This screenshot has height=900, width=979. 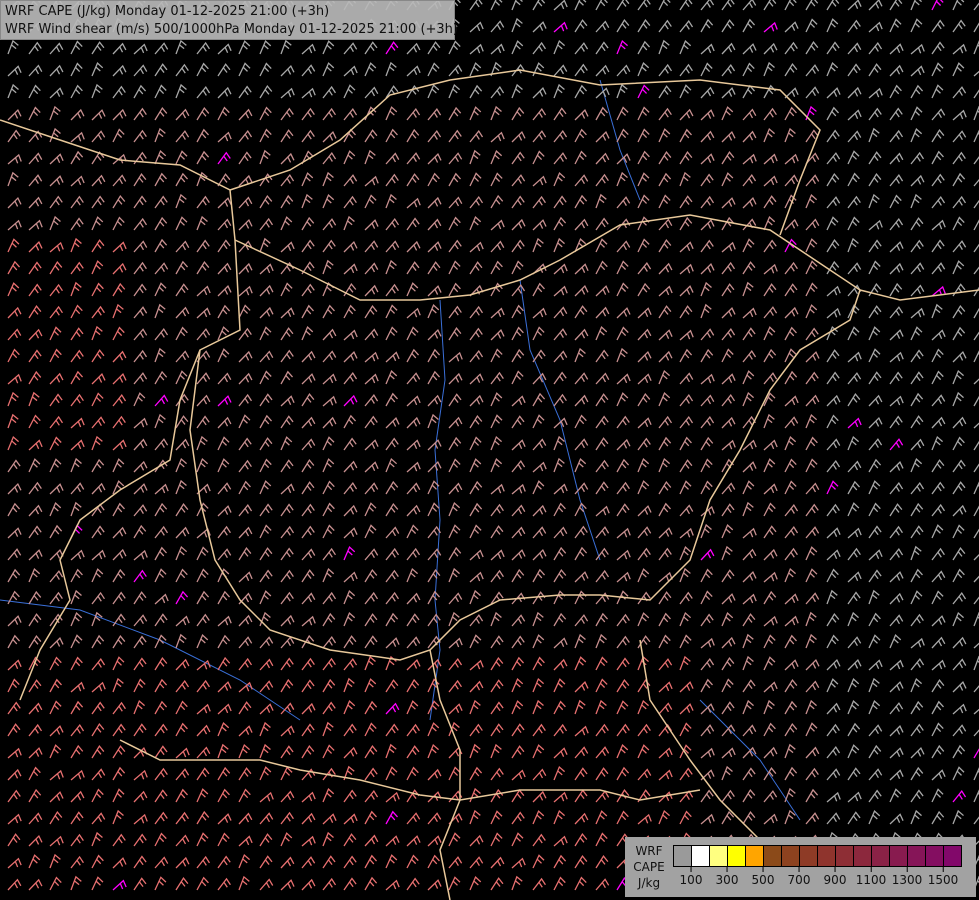 I want to click on legend-color-bar, so click(x=817, y=856).